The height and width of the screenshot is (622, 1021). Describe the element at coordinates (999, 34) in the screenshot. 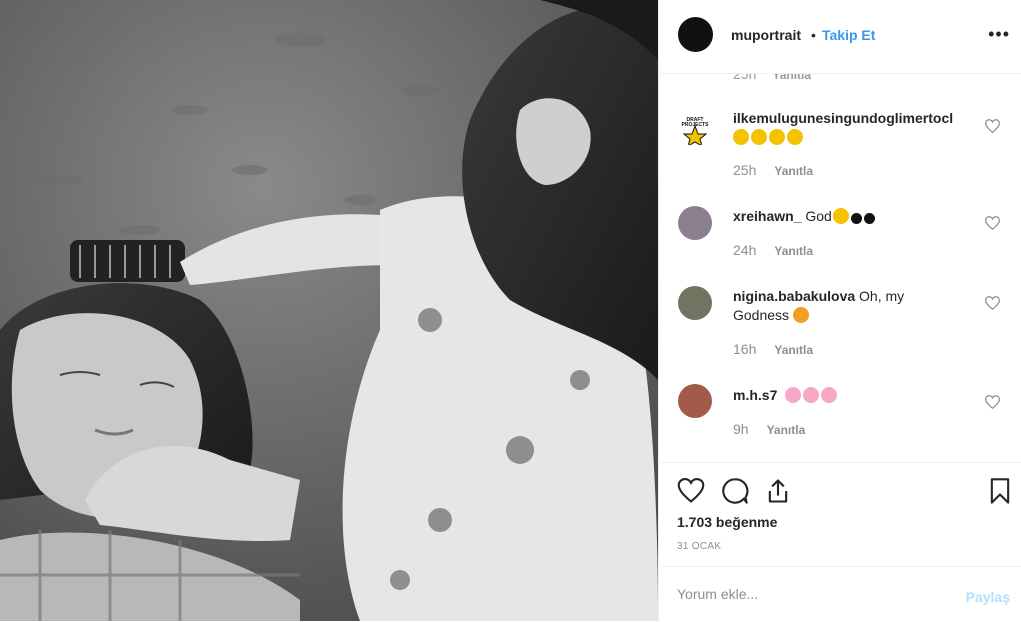

I see `more-options-icon: •••` at that location.